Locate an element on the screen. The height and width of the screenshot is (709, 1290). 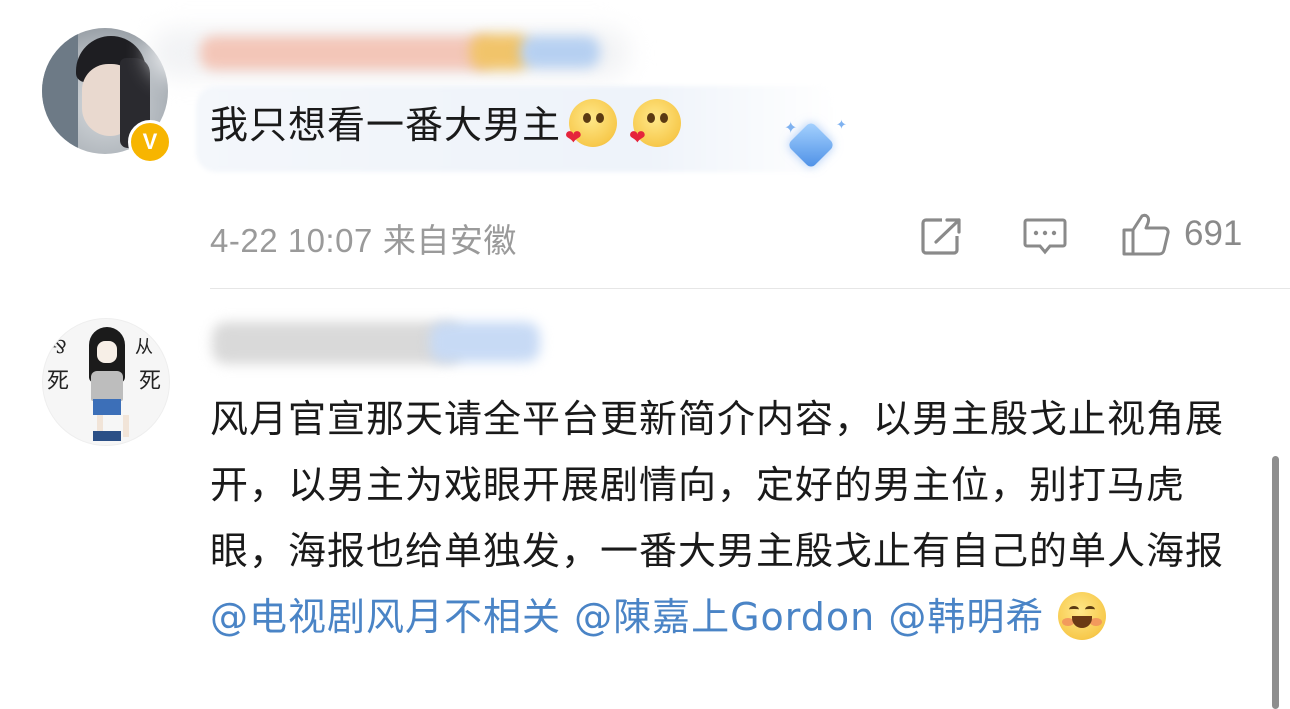
avatar-girl-boots is located at coordinates (107, 436).